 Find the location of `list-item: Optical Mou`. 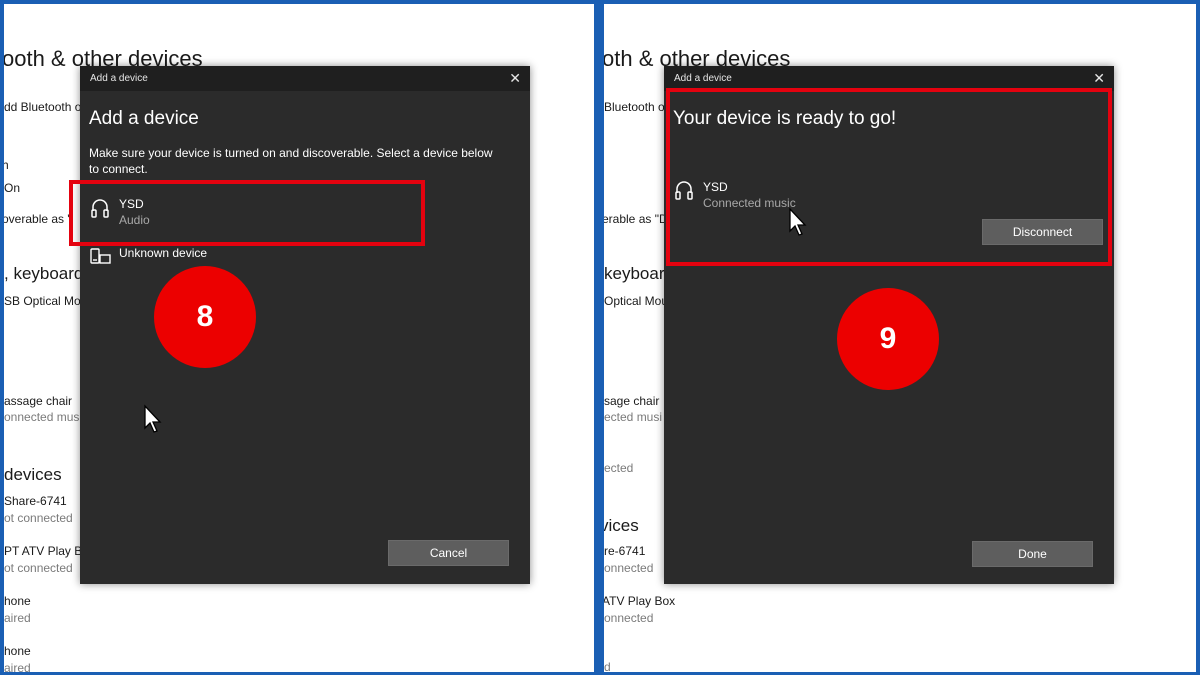

list-item: Optical Mou is located at coordinates (636, 301).